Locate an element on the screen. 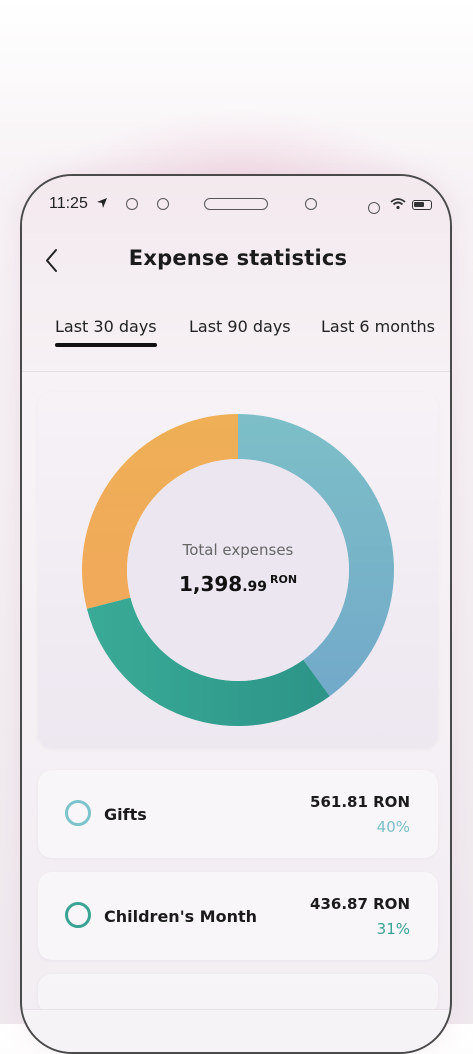 The height and width of the screenshot is (1054, 473). category-name: Gifts is located at coordinates (125, 814).